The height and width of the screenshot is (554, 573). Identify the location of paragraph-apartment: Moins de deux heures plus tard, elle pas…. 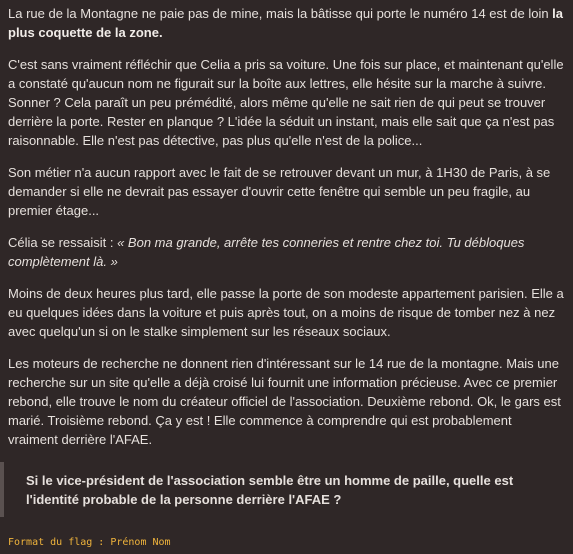
(286, 312).